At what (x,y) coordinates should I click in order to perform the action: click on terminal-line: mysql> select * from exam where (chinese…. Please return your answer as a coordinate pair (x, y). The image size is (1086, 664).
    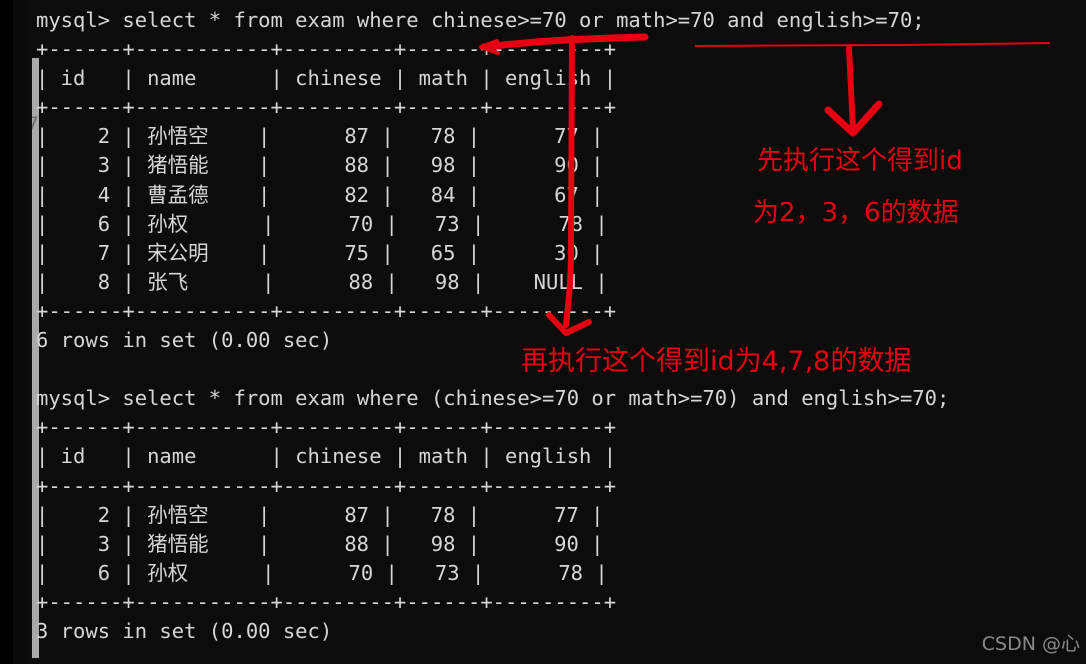
    Looking at the image, I should click on (493, 398).